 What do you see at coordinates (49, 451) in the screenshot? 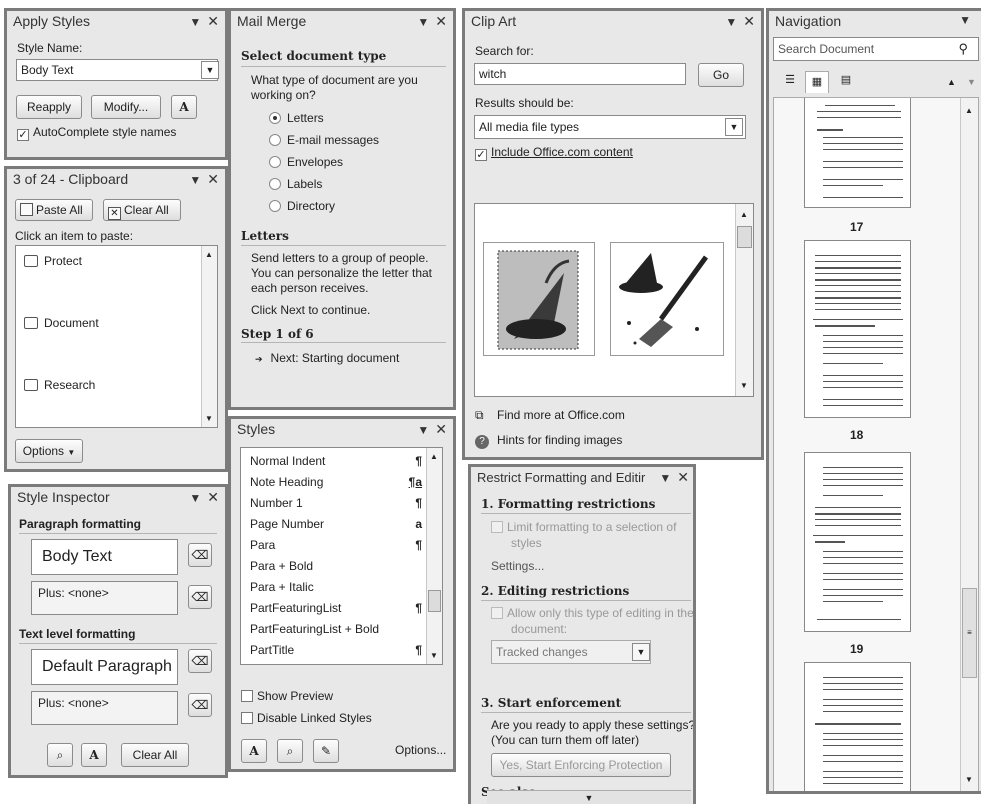
I see `options-button: Options ▼` at bounding box center [49, 451].